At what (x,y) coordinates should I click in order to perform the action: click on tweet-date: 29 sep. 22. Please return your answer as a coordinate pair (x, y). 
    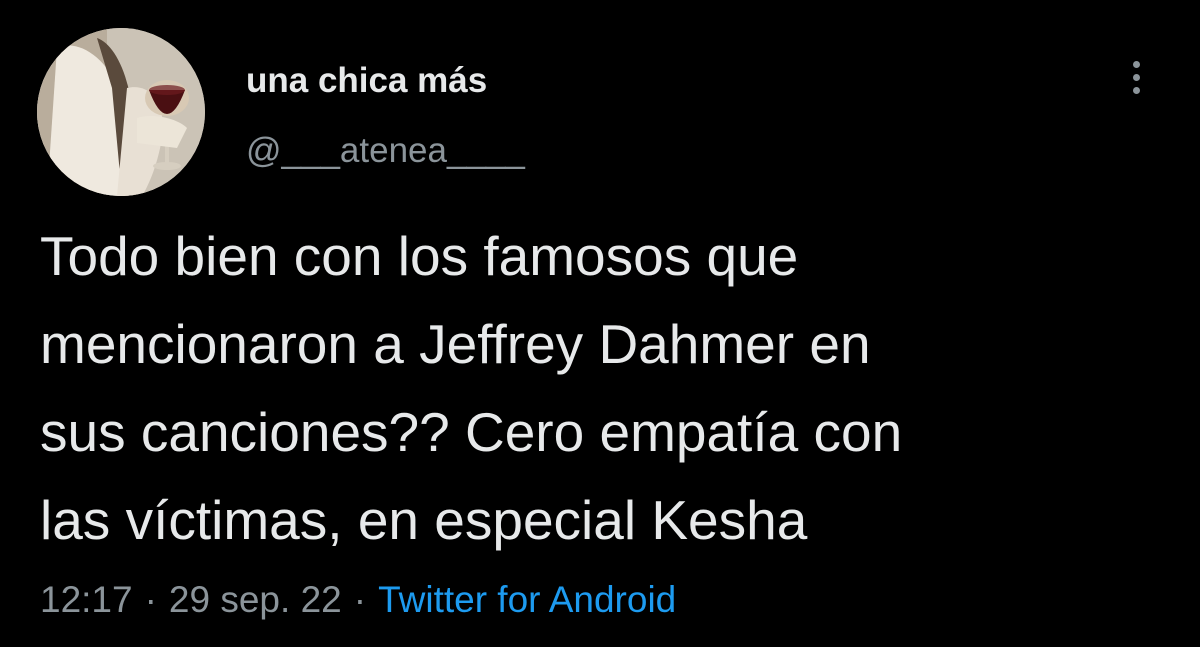
    Looking at the image, I should click on (255, 599).